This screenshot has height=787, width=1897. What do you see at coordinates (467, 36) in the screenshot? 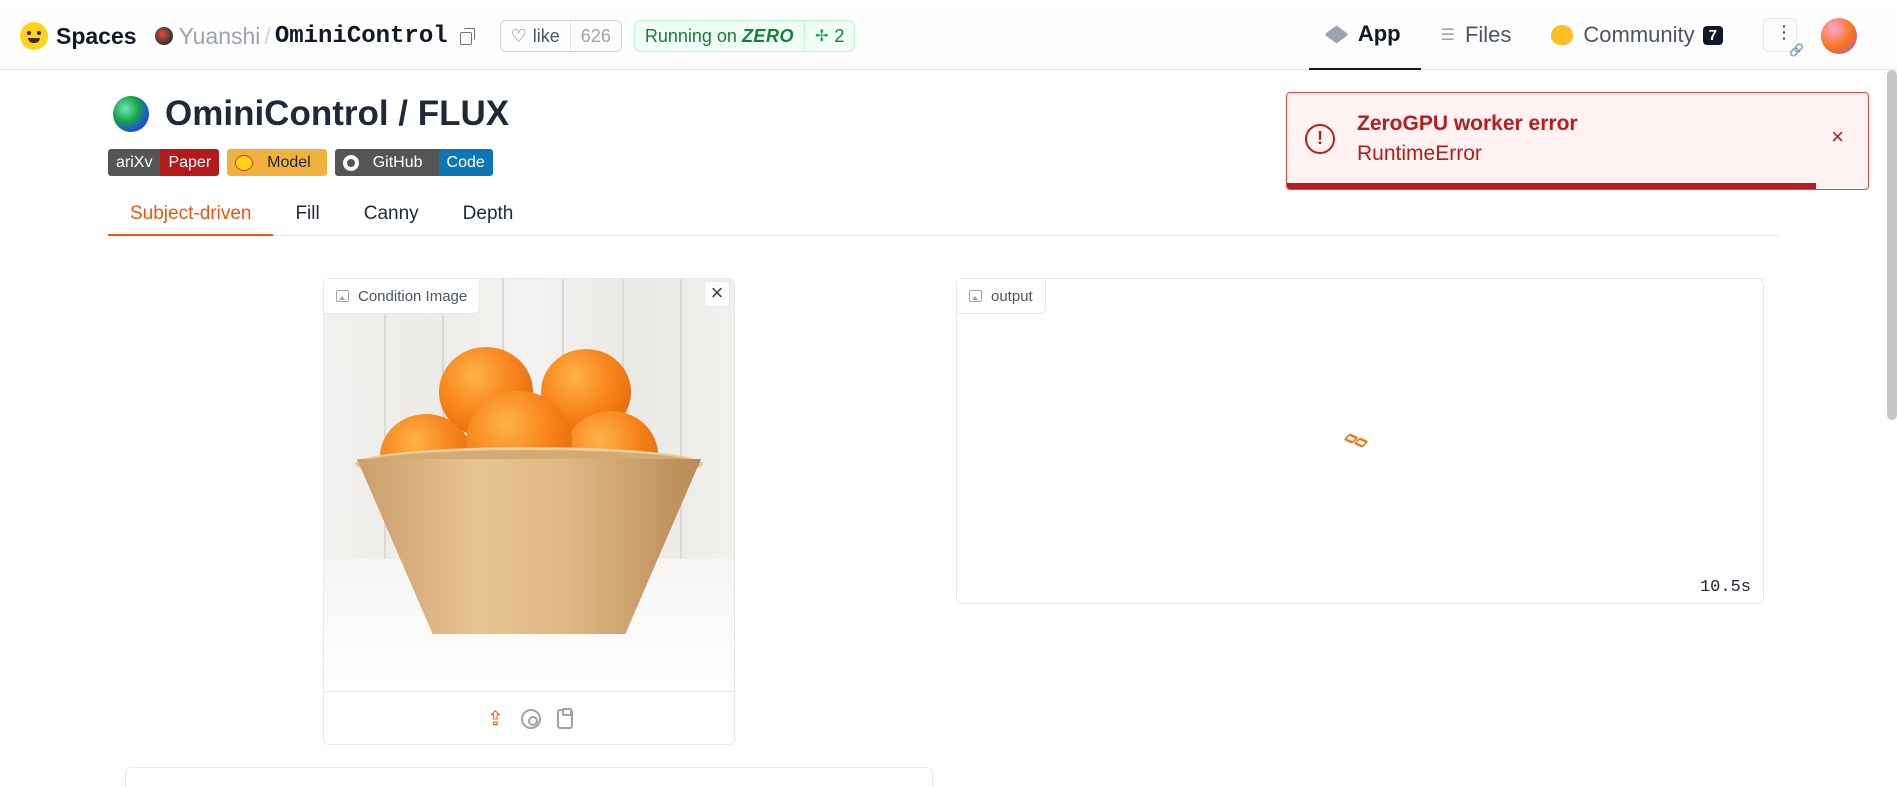
I see `copy-icon` at bounding box center [467, 36].